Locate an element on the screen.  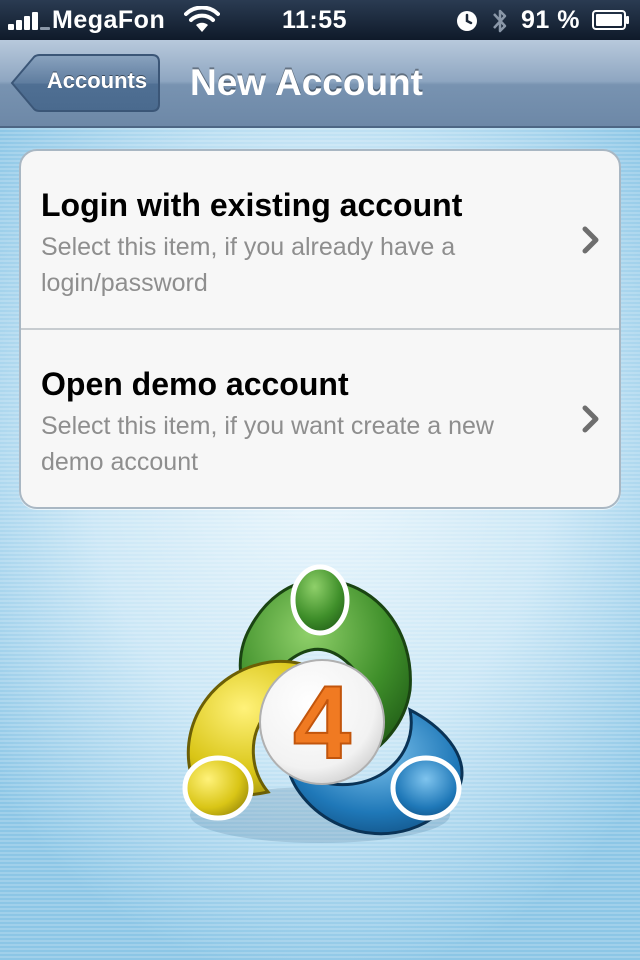
page-title: New Account is located at coordinates (306, 82).